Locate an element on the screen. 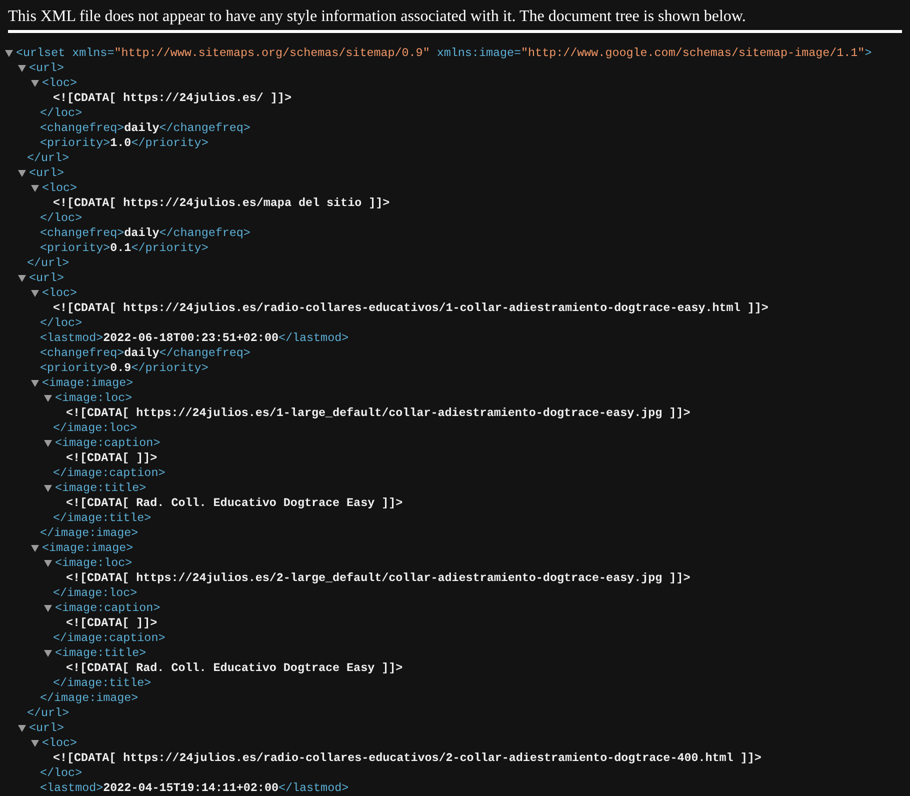 This screenshot has height=796, width=910. xml-line: <![CDATA[ https://24julios.es/radio-collares-educativos/2-collar-adiestramiento-dogtrace-400.html ]]> is located at coordinates (407, 758).